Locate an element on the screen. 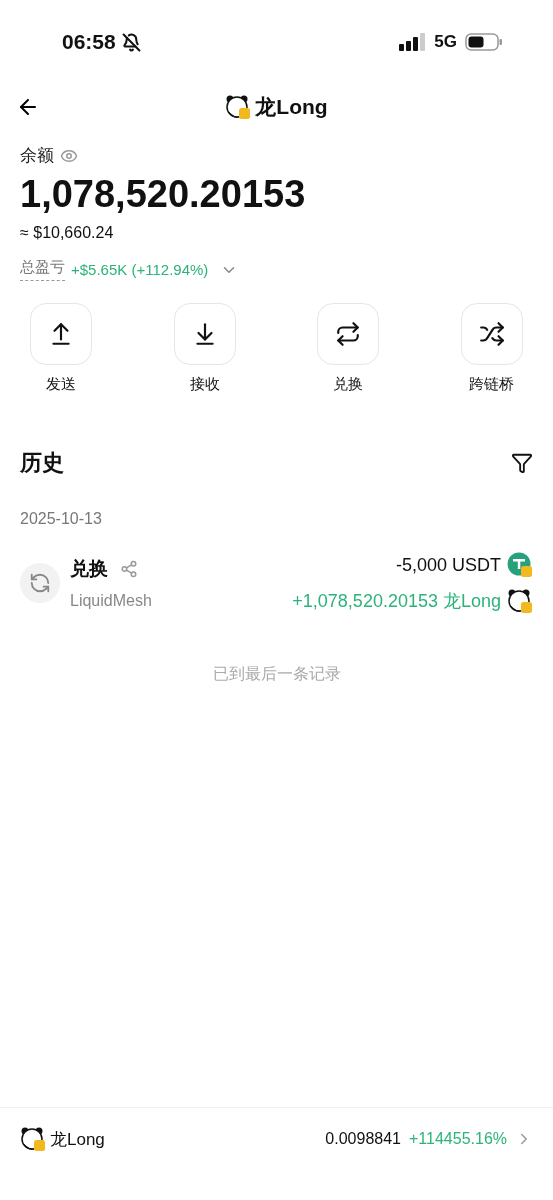 This screenshot has height=1200, width=553. filter-icon is located at coordinates (522, 463).